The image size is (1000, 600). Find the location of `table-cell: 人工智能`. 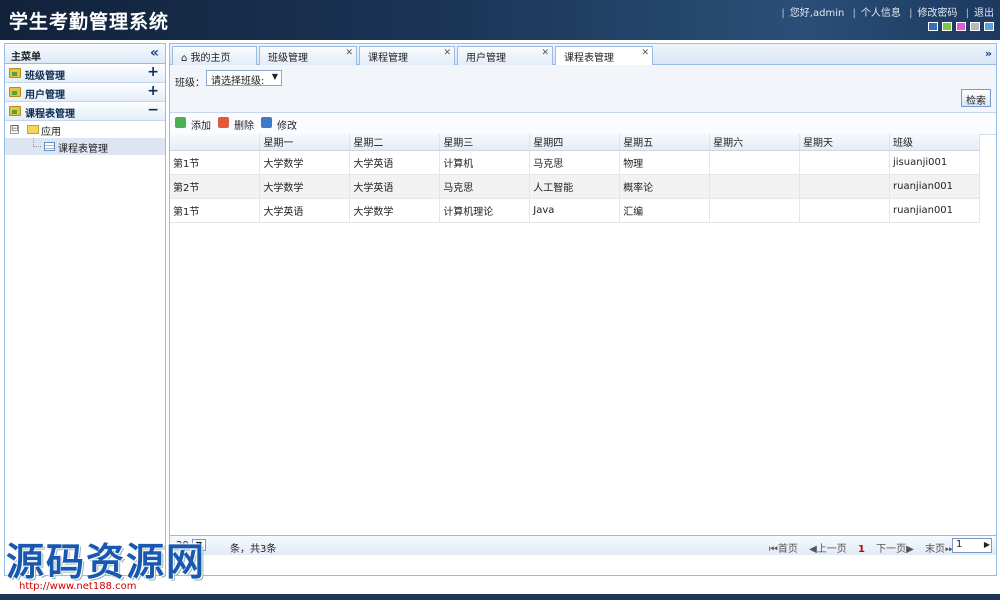

table-cell: 人工智能 is located at coordinates (575, 186).